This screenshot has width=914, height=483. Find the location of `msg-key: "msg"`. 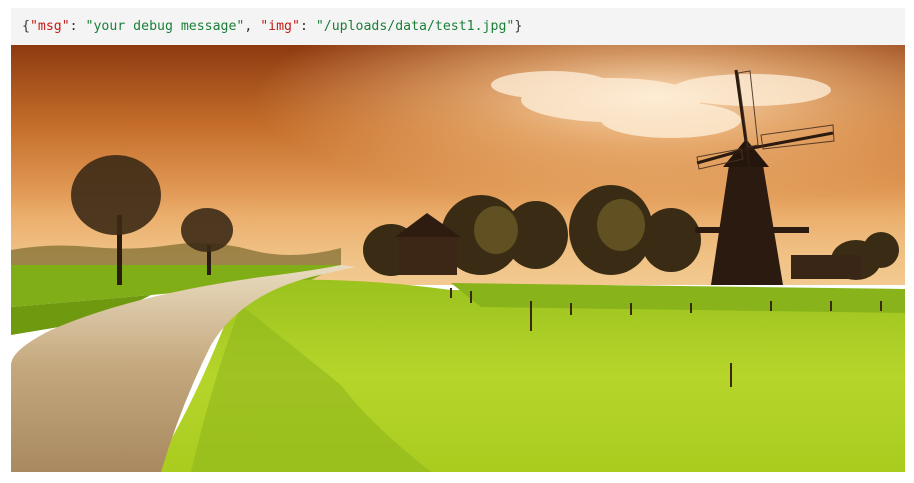

msg-key: "msg" is located at coordinates (49, 26).